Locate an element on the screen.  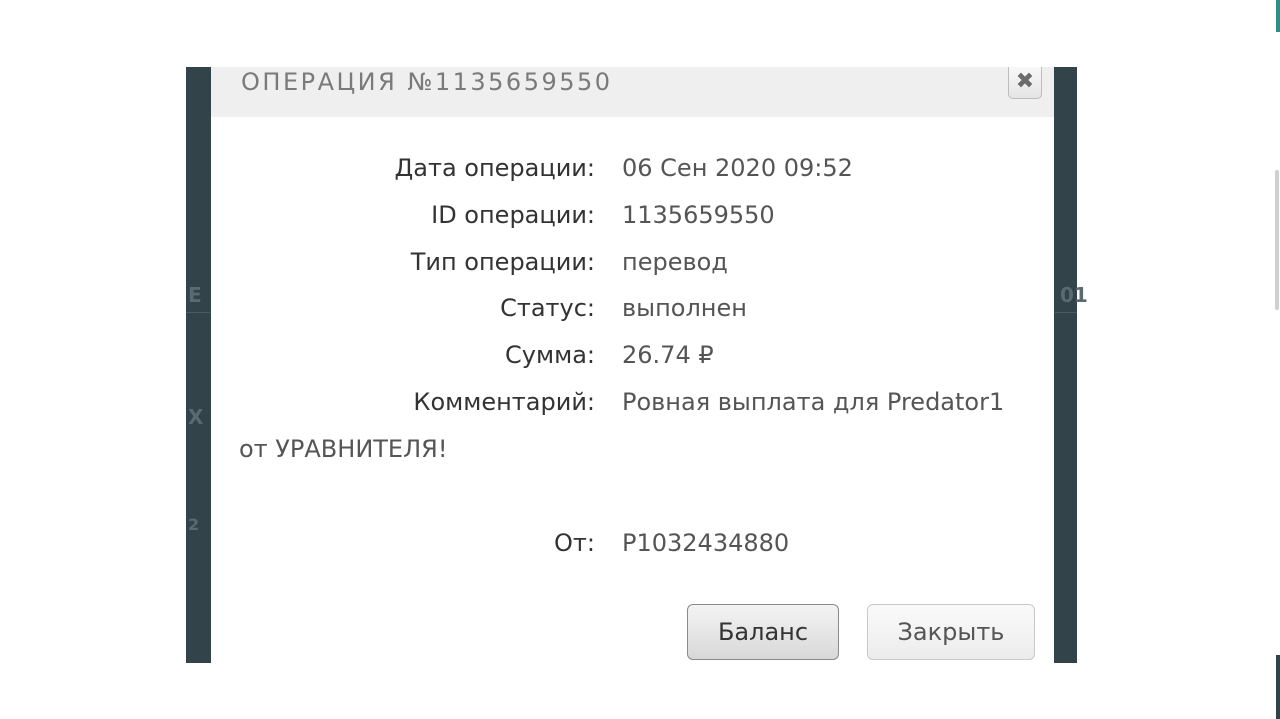
detail-value: P1032434880 is located at coordinates (706, 543).